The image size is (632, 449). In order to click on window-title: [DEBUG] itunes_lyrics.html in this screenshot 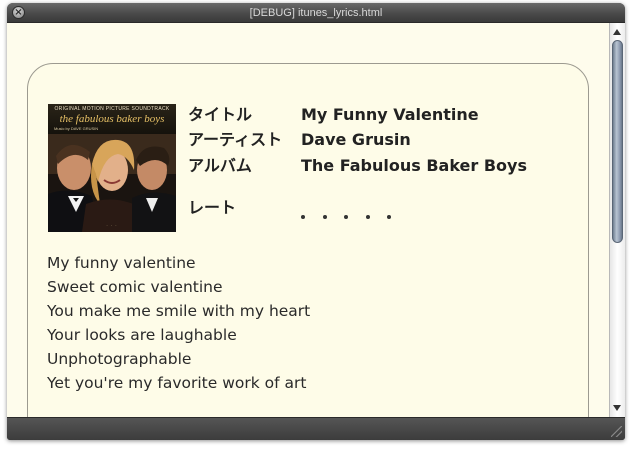, I will do `click(316, 13)`.